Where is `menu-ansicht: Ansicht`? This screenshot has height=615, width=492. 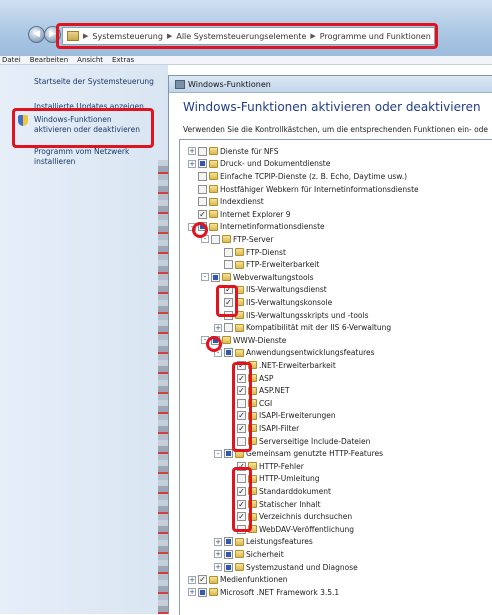
menu-ansicht: Ansicht is located at coordinates (90, 60).